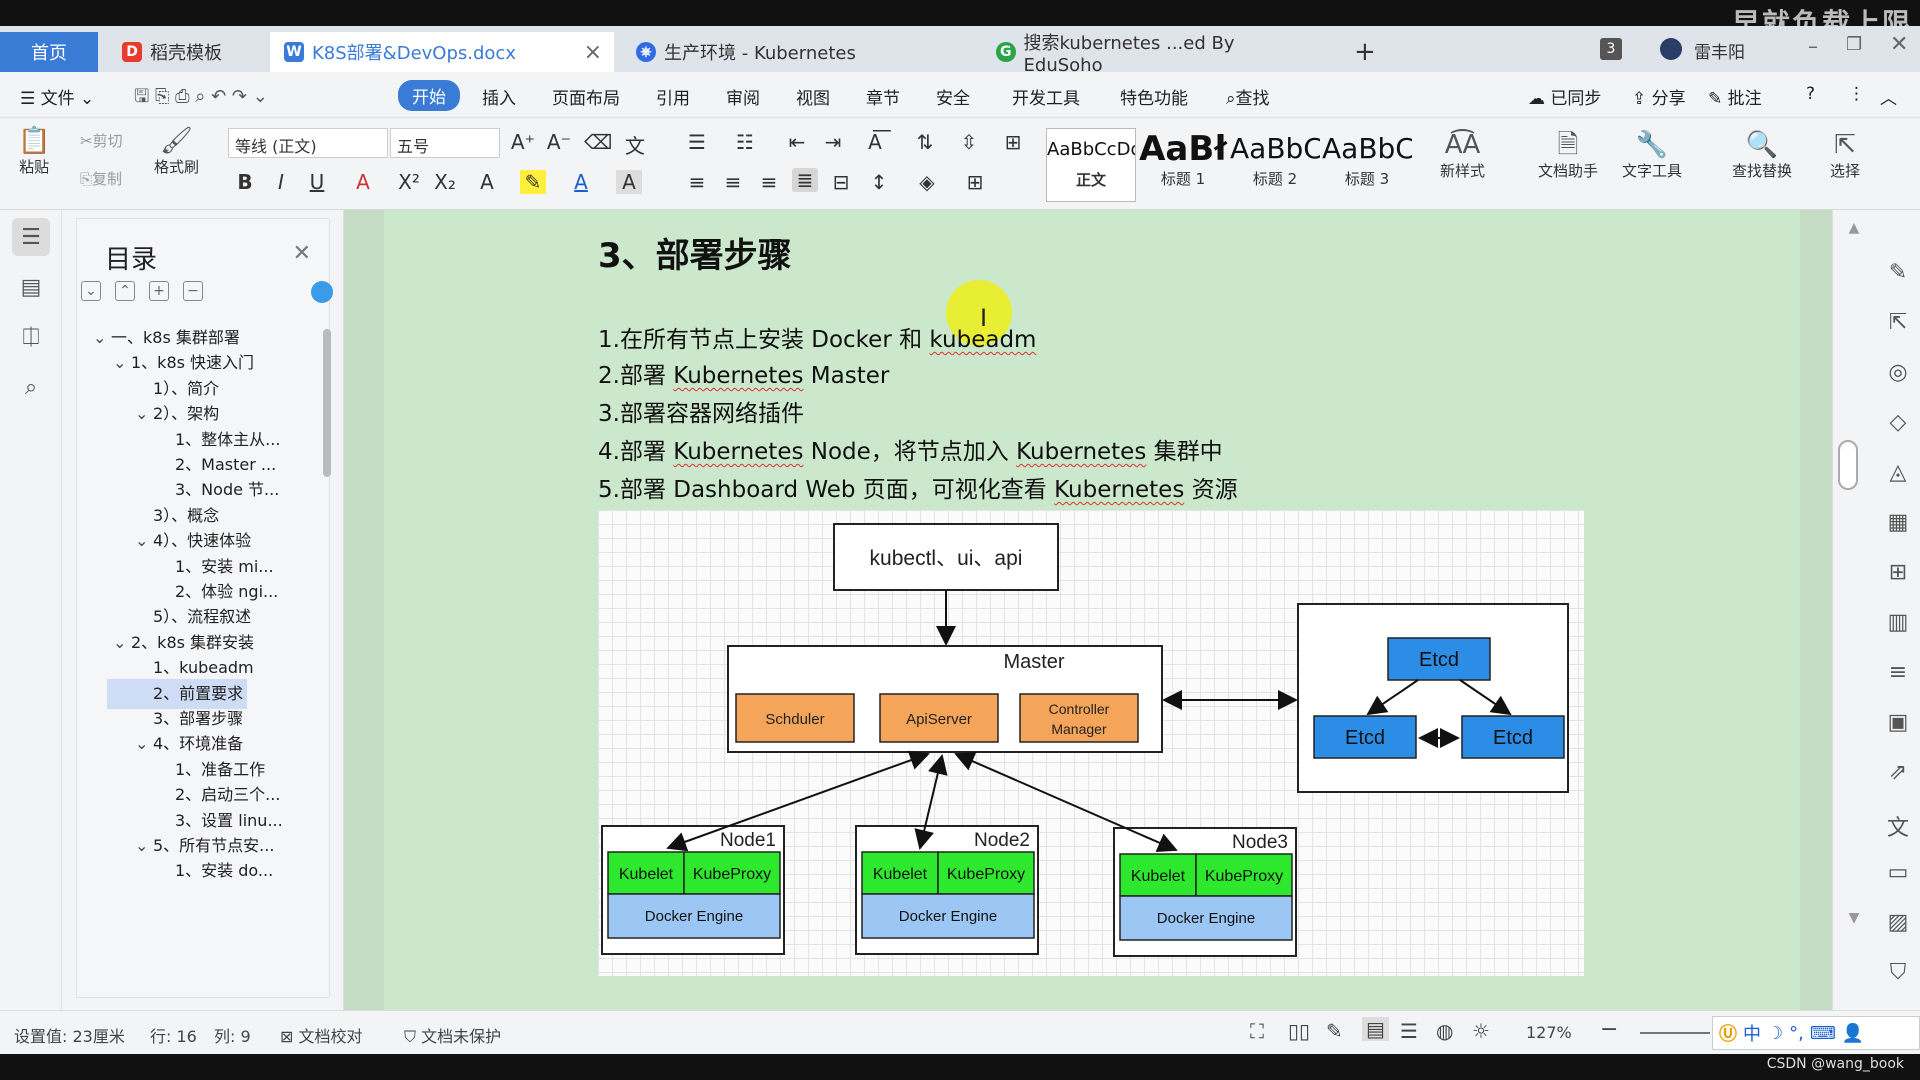 The height and width of the screenshot is (1080, 1920). What do you see at coordinates (409, 182) in the screenshot?
I see `superscript-icon: X²` at bounding box center [409, 182].